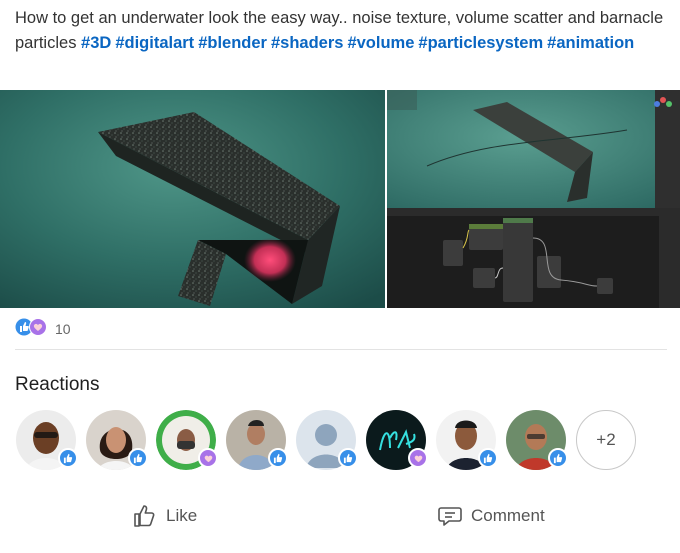  What do you see at coordinates (341, 349) in the screenshot?
I see `divider` at bounding box center [341, 349].